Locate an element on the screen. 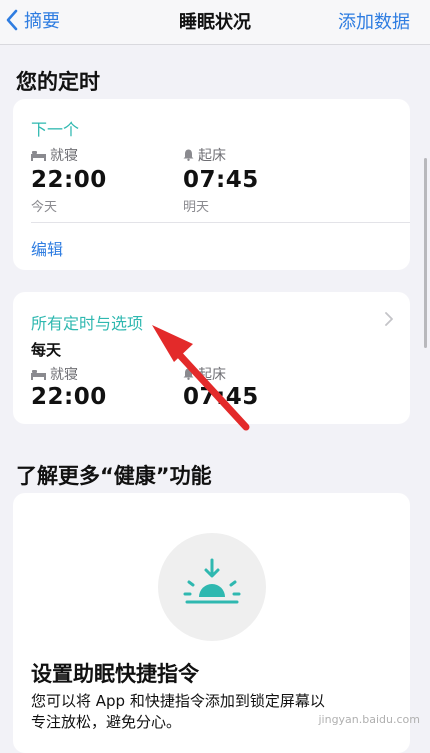  all-bedtime-label: 就寝 is located at coordinates (54, 374).